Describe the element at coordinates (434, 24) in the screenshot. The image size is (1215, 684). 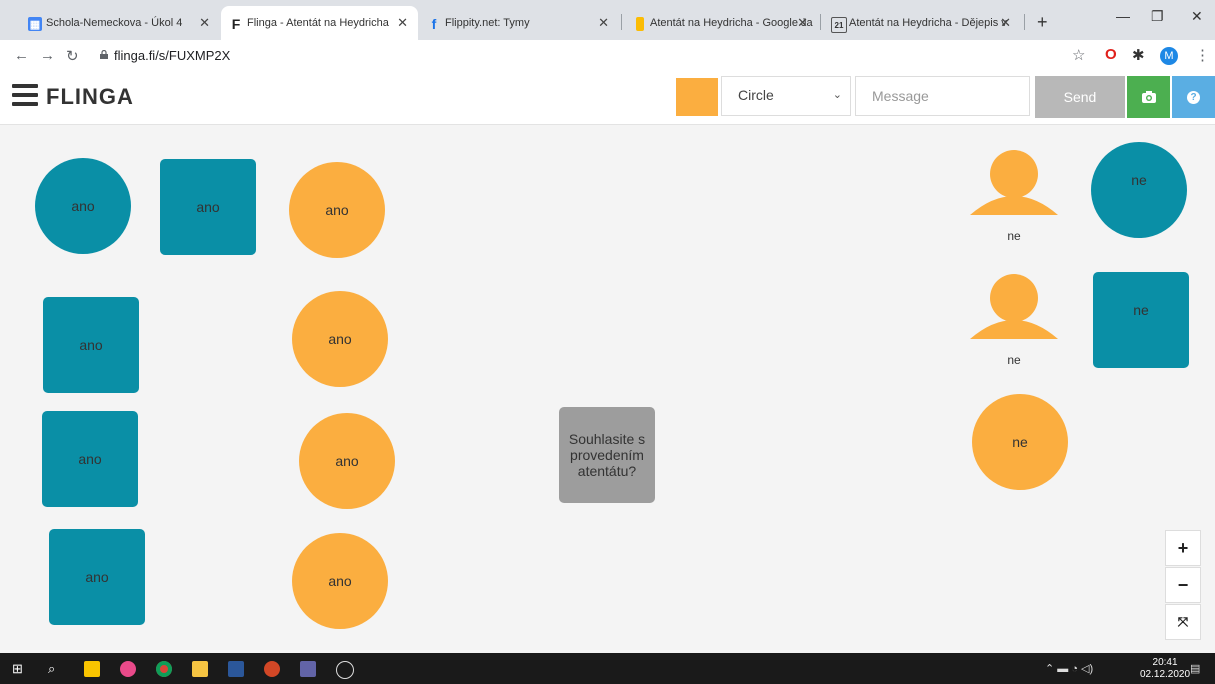
I see `flippity-icon: f` at that location.